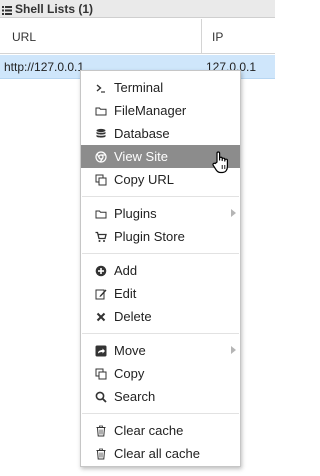 The width and height of the screenshot is (320, 476). Describe the element at coordinates (135, 213) in the screenshot. I see `menu-item-label: Plugins` at that location.